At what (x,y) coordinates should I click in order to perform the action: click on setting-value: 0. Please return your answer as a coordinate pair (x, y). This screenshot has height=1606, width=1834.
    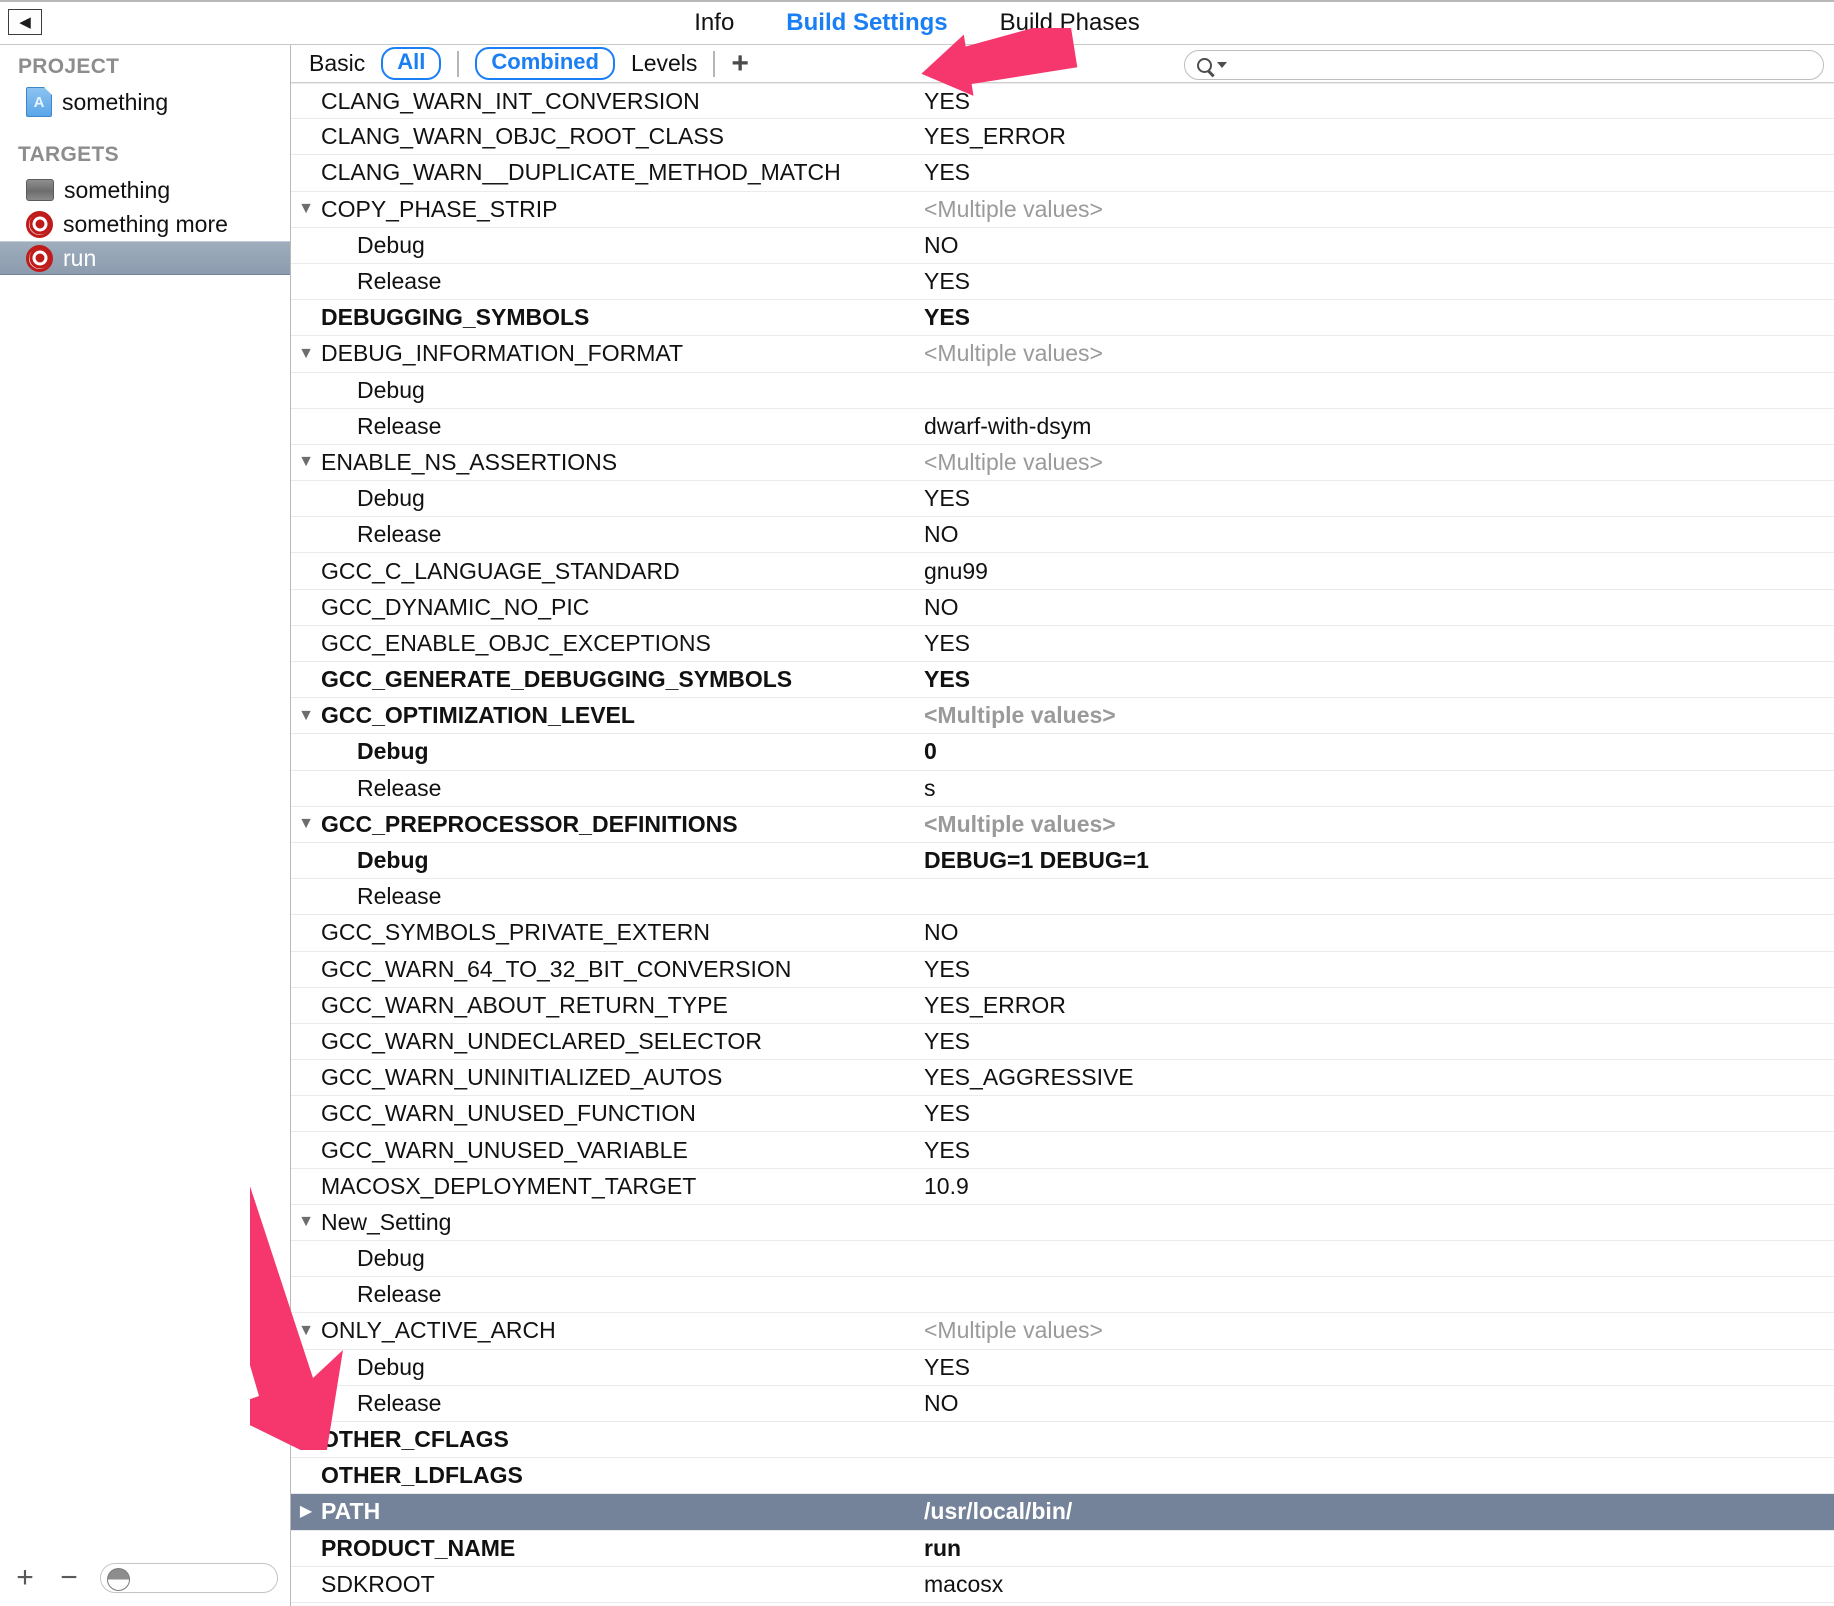
    Looking at the image, I should click on (930, 751).